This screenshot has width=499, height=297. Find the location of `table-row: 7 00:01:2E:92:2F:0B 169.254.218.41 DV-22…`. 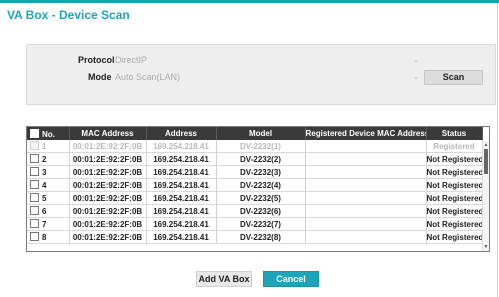

table-row: 7 00:01:2E:92:2F:0B 169.254.218.41 DV-22… is located at coordinates (255, 224).